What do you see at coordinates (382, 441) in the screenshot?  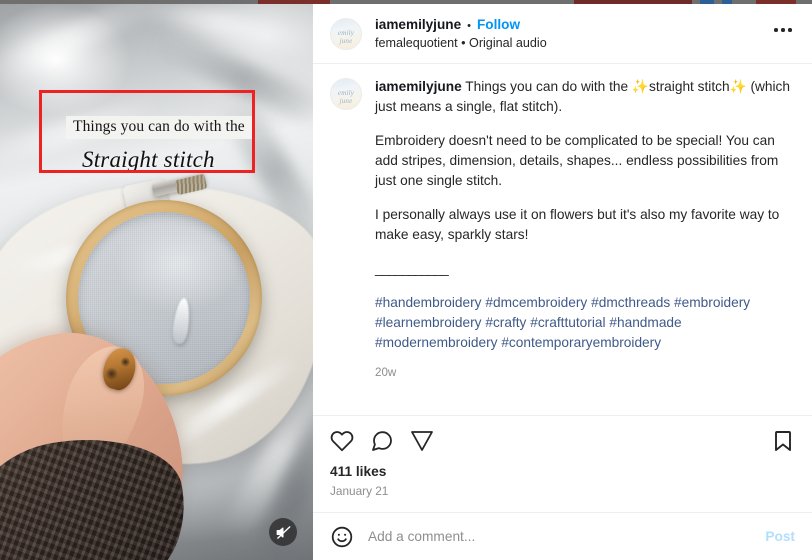 I see `comment-icon` at bounding box center [382, 441].